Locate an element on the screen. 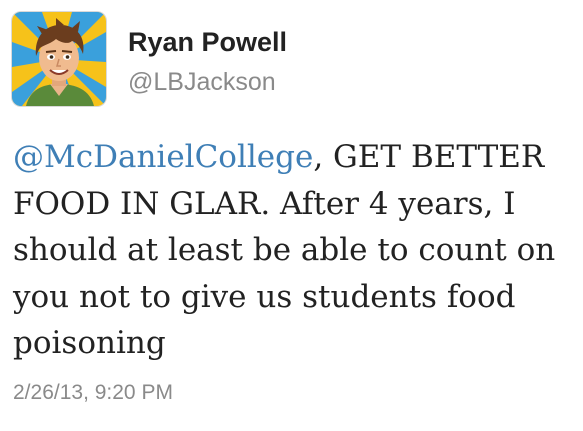  tweet-text-line: poisoning is located at coordinates (89, 343).